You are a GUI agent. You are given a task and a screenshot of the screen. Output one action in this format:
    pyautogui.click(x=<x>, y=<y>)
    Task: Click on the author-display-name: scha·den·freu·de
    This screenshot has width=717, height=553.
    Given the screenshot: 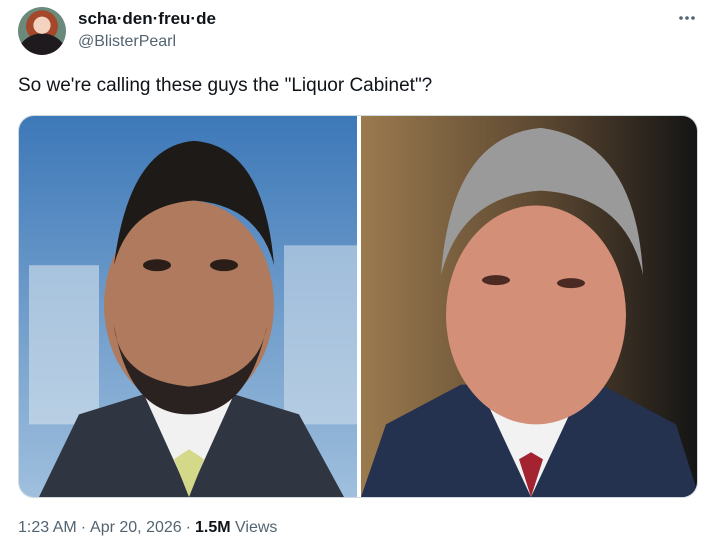 What is the action you would take?
    pyautogui.click(x=147, y=19)
    